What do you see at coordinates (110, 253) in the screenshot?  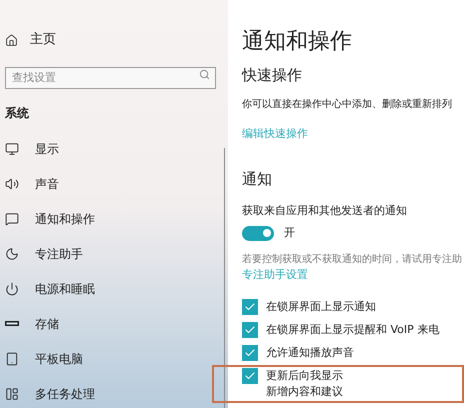 I see `nav-item: 专注助手` at bounding box center [110, 253].